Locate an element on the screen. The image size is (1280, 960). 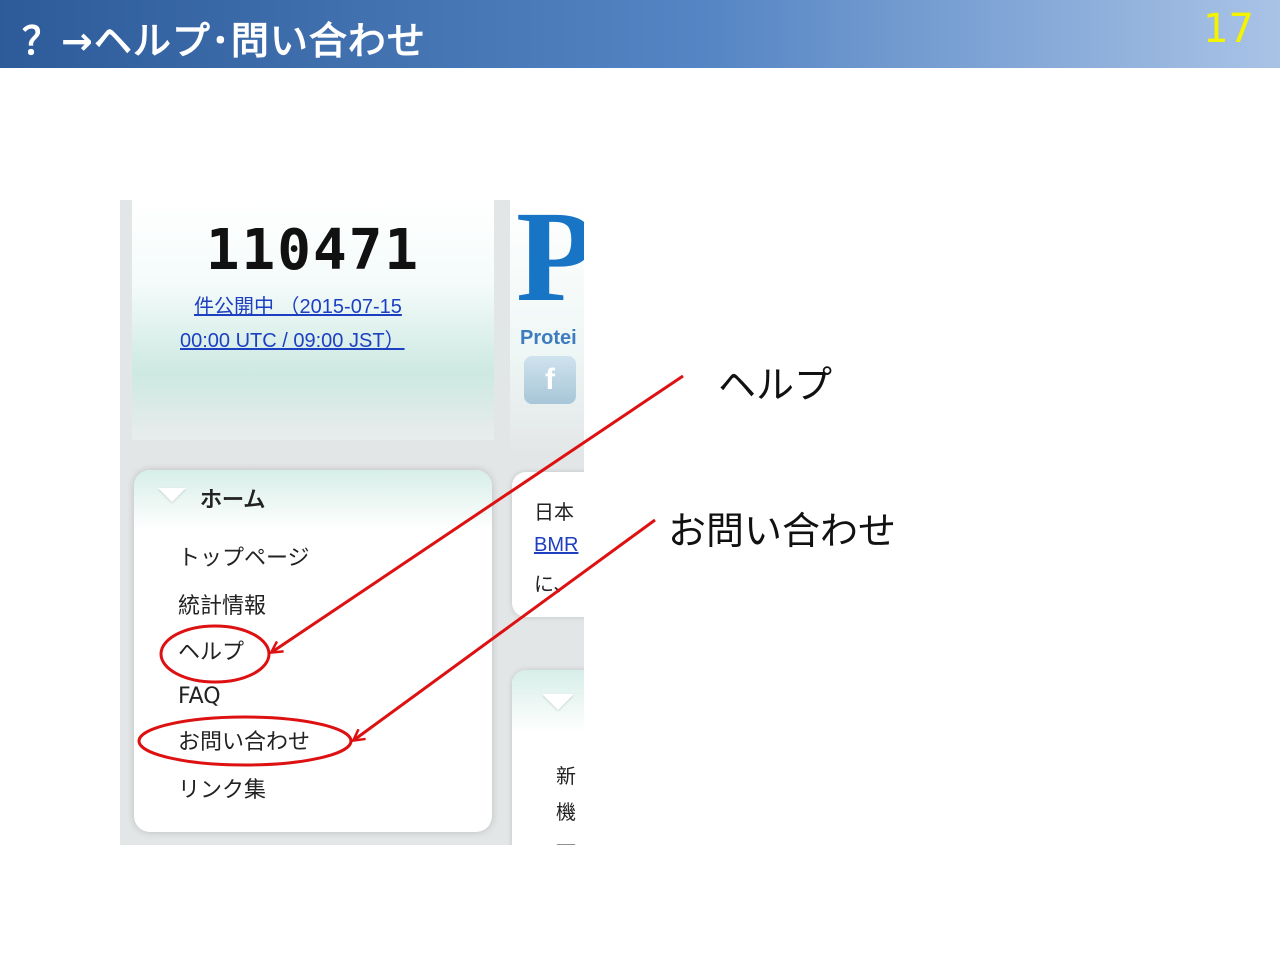
highlight-ellipse-contact is located at coordinates (245, 741).